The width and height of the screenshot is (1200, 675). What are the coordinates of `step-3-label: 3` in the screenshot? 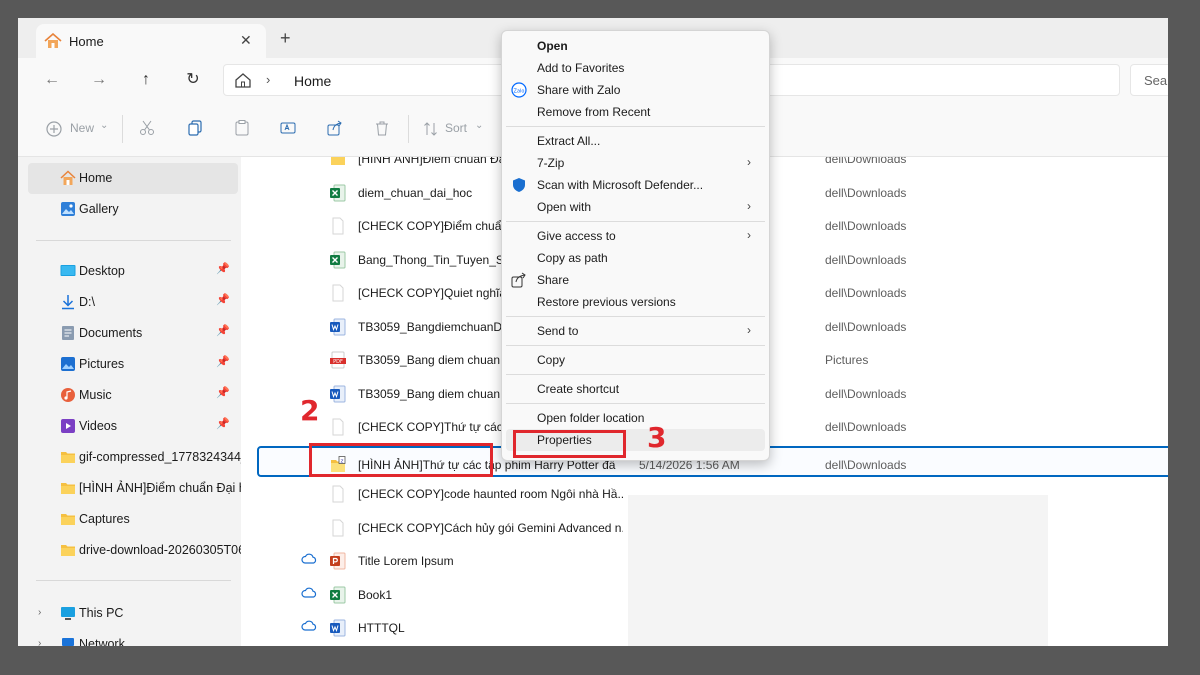 It's located at (657, 437).